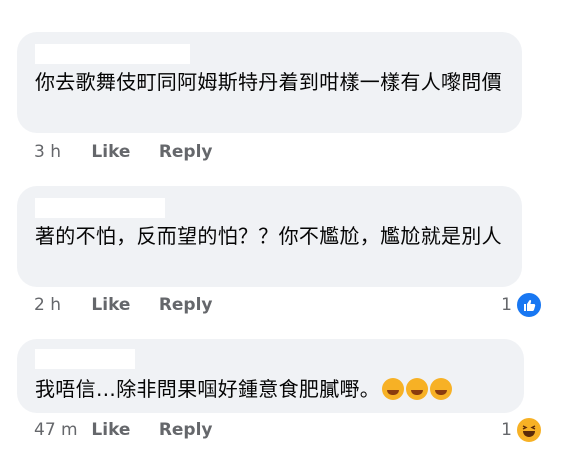 This screenshot has height=453, width=570. What do you see at coordinates (529, 305) in the screenshot?
I see `like-icon` at bounding box center [529, 305].